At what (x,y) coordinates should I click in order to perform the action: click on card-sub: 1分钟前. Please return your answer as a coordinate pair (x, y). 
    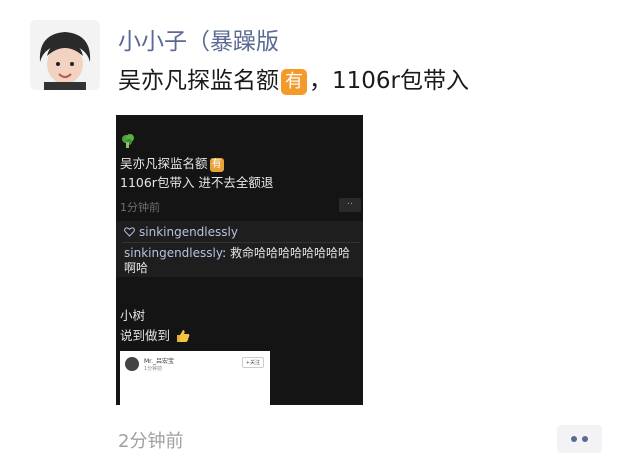
    Looking at the image, I should click on (153, 369).